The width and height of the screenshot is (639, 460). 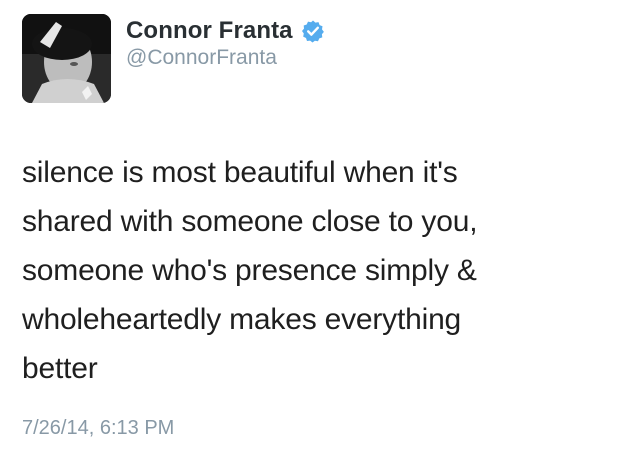 What do you see at coordinates (209, 31) in the screenshot?
I see `display-name: Connor Franta` at bounding box center [209, 31].